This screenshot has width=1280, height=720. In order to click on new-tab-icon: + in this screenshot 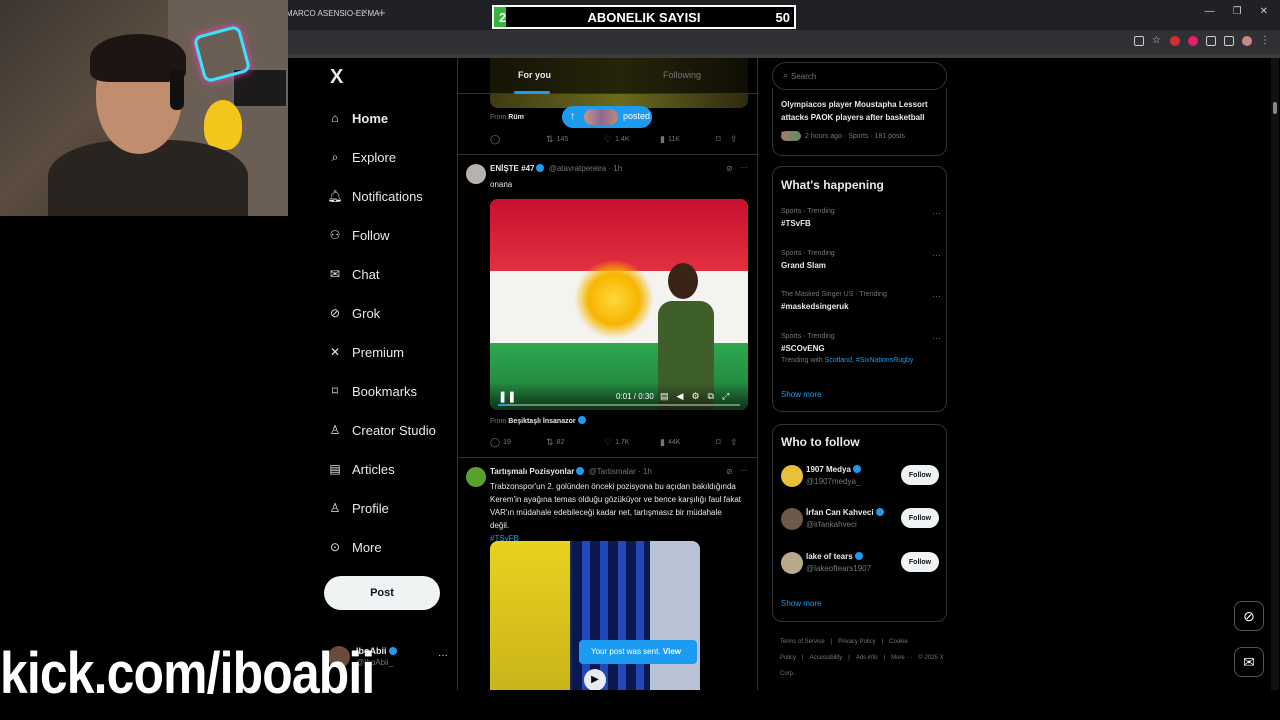, I will do `click(382, 12)`.